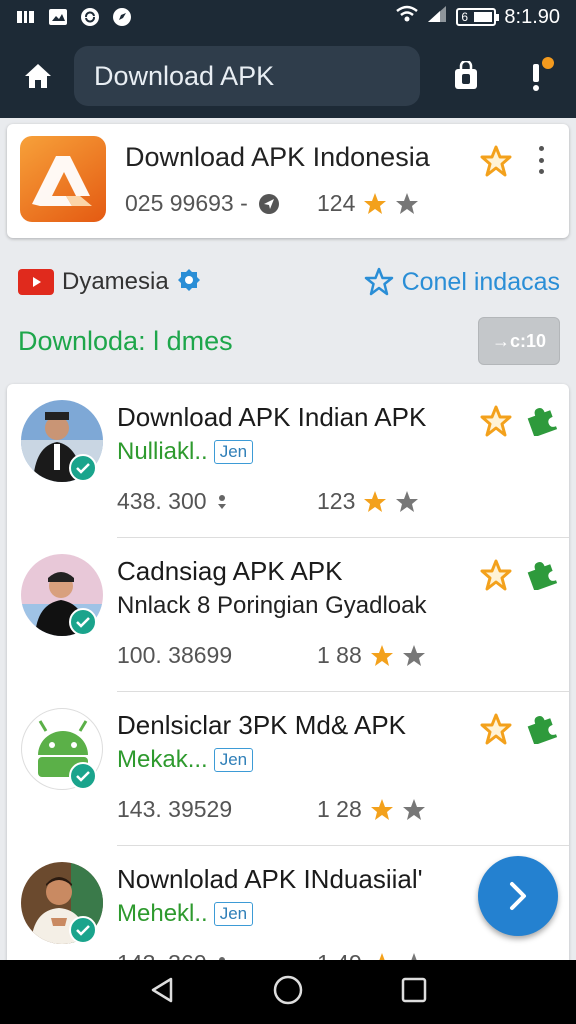  I want to click on download-indicator-icon, so click(221, 501).